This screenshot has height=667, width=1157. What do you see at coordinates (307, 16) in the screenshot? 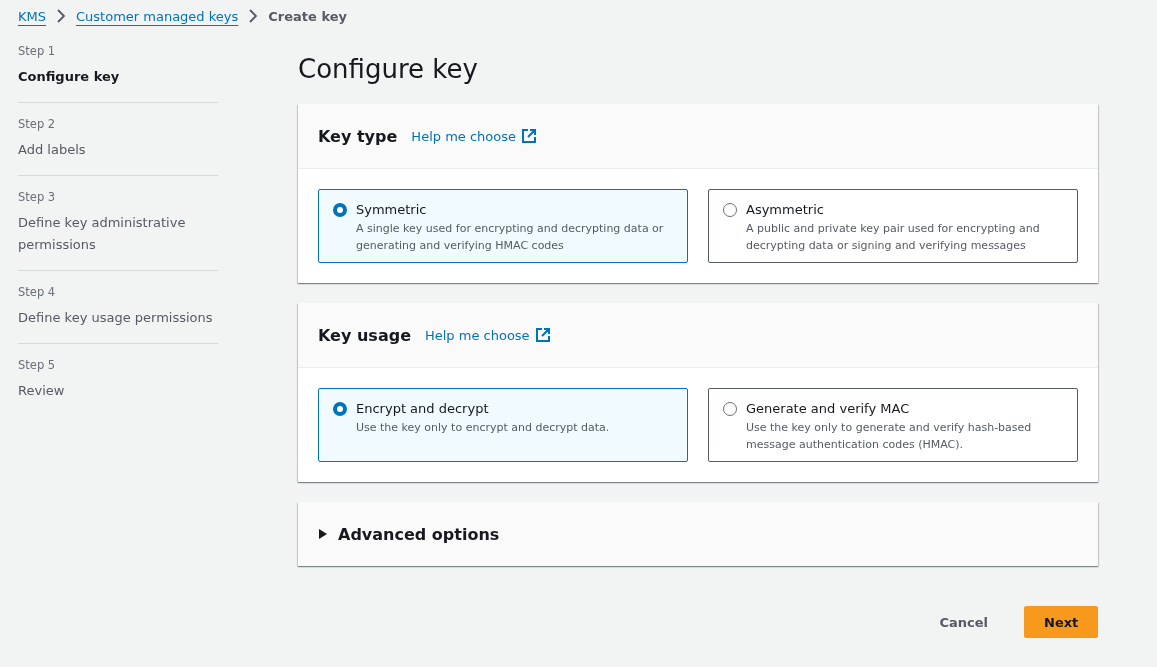
I see `breadcrumb-current: Create key` at bounding box center [307, 16].